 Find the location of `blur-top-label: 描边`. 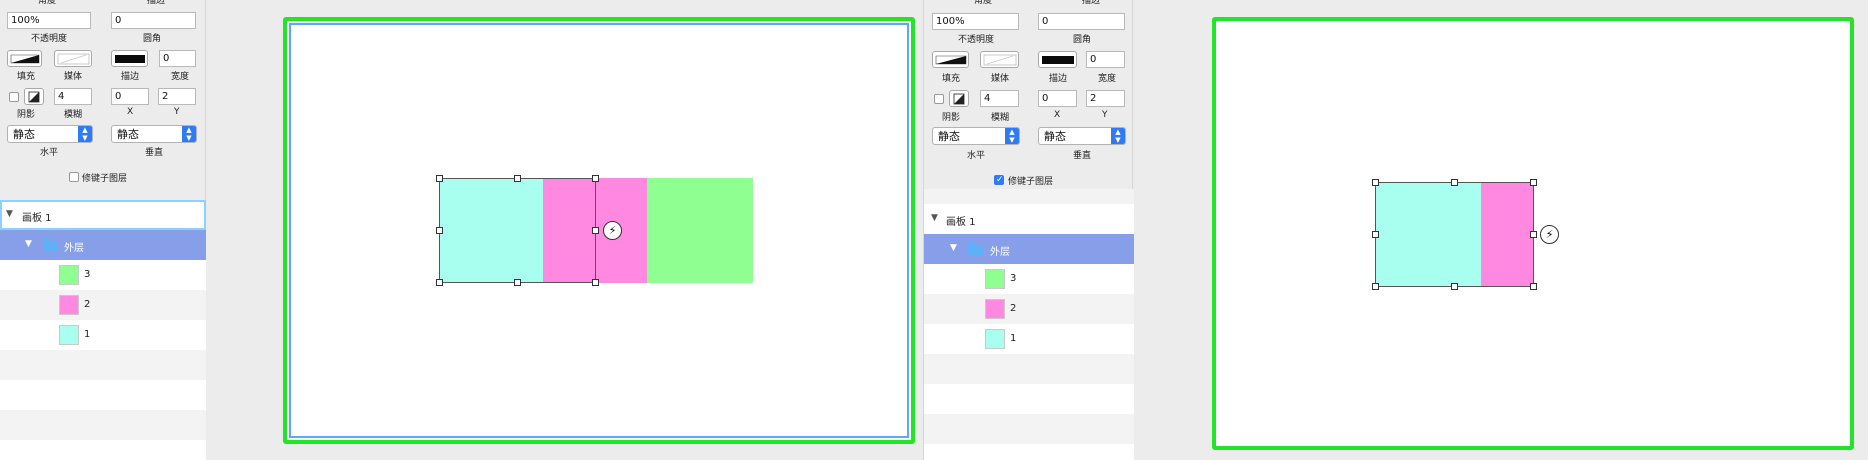

blur-top-label: 描边 is located at coordinates (1091, 3).